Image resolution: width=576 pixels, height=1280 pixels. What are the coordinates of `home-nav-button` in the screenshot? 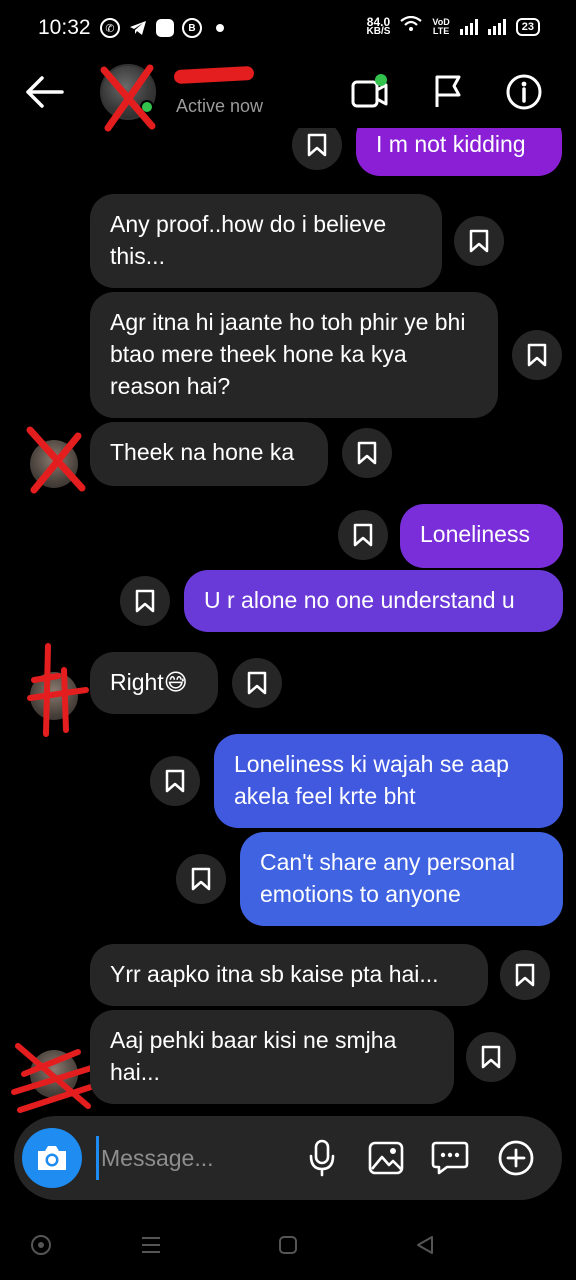 It's located at (288, 1245).